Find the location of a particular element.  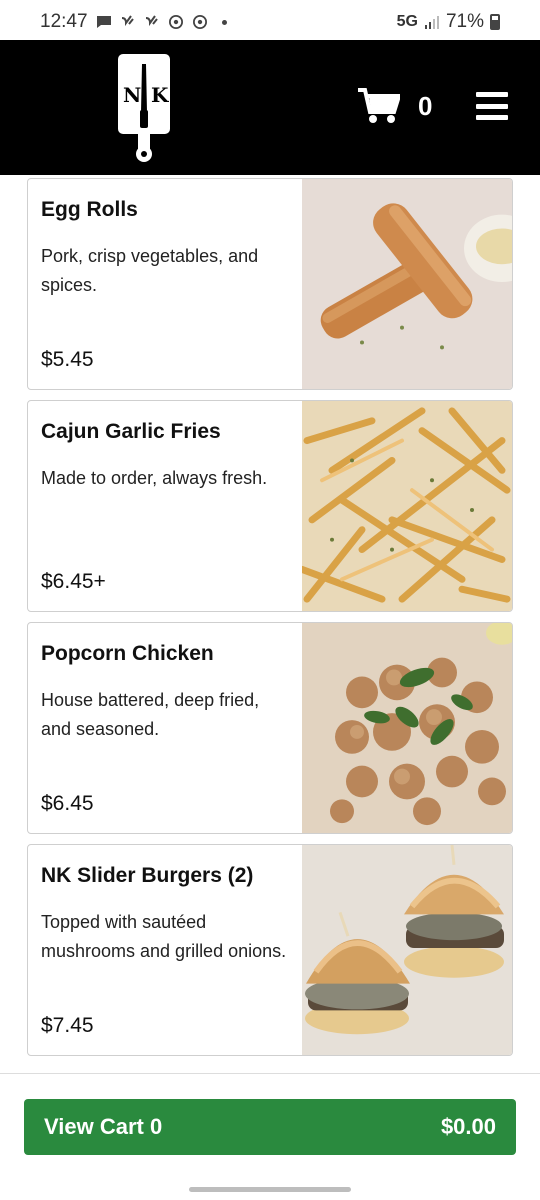

clock: 12:47 is located at coordinates (64, 21).